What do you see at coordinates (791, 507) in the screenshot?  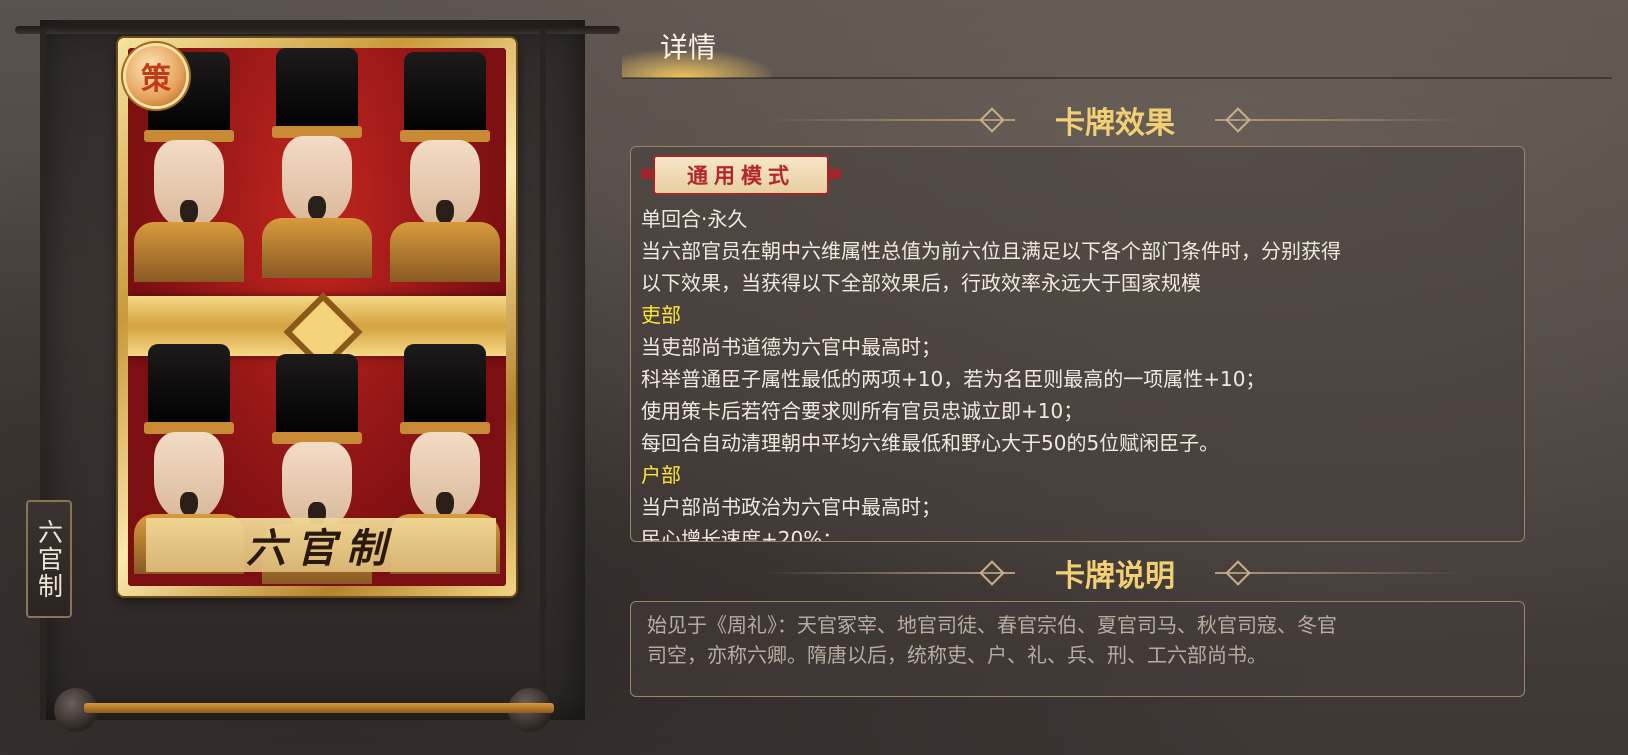 I see `effect-line: 当户部尚书政治为六官中最高时；` at bounding box center [791, 507].